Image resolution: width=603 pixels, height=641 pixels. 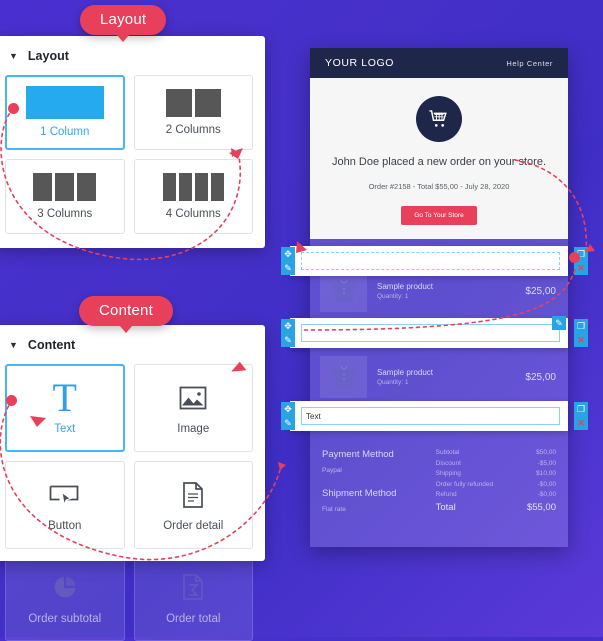 What do you see at coordinates (193, 429) in the screenshot?
I see `content-tile-label: Image` at bounding box center [193, 429].